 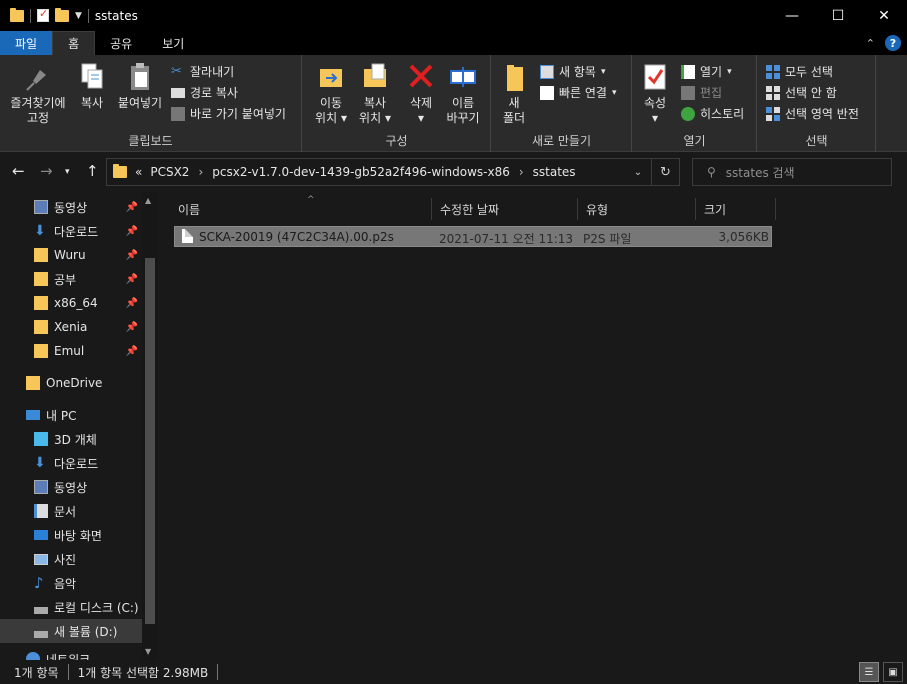 I want to click on nav-item-3d-objects: 3D 개체, so click(x=71, y=439).